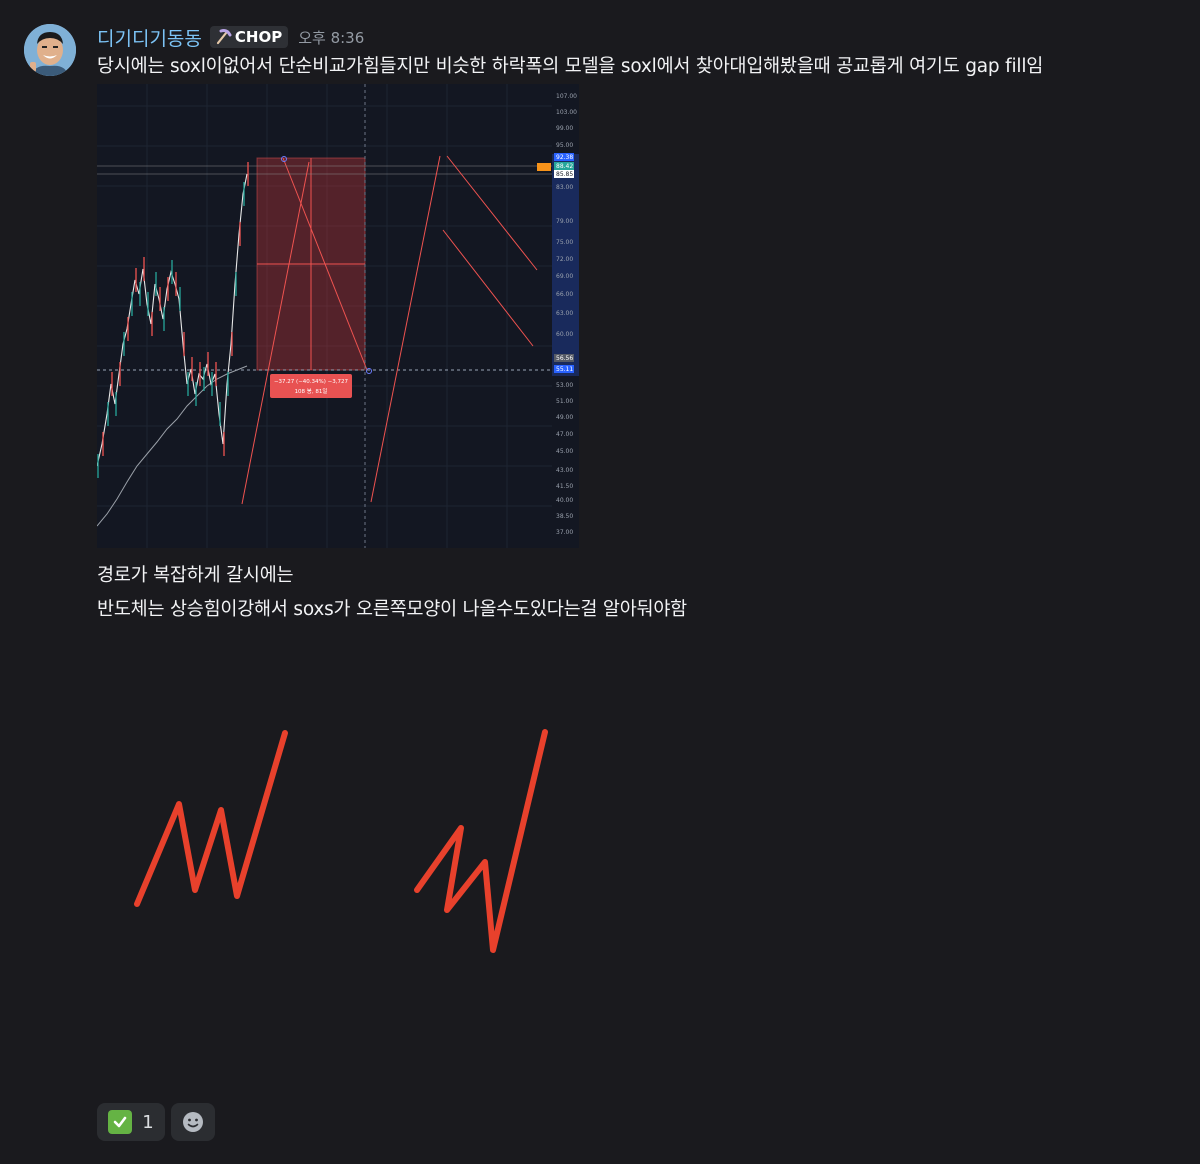  Describe the element at coordinates (564, 174) in the screenshot. I see `price-axis-label: 85.85` at that location.